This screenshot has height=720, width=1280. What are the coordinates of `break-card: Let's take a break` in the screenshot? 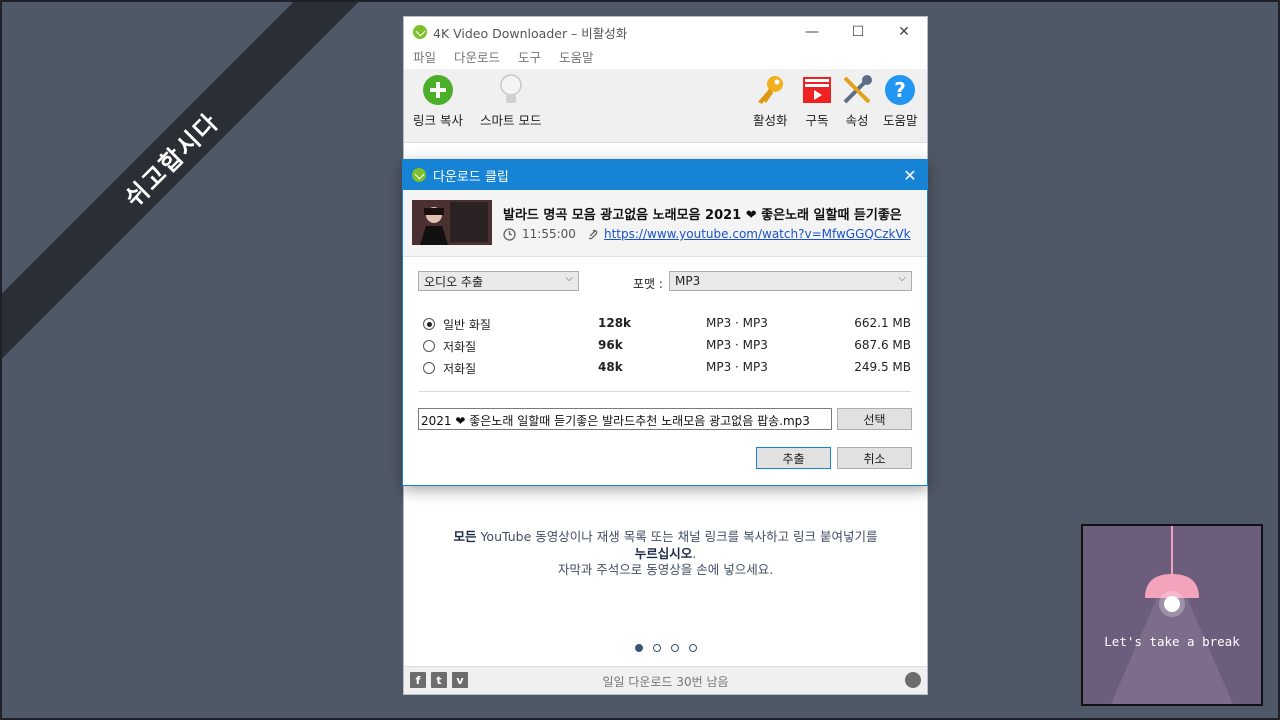 It's located at (1172, 615).